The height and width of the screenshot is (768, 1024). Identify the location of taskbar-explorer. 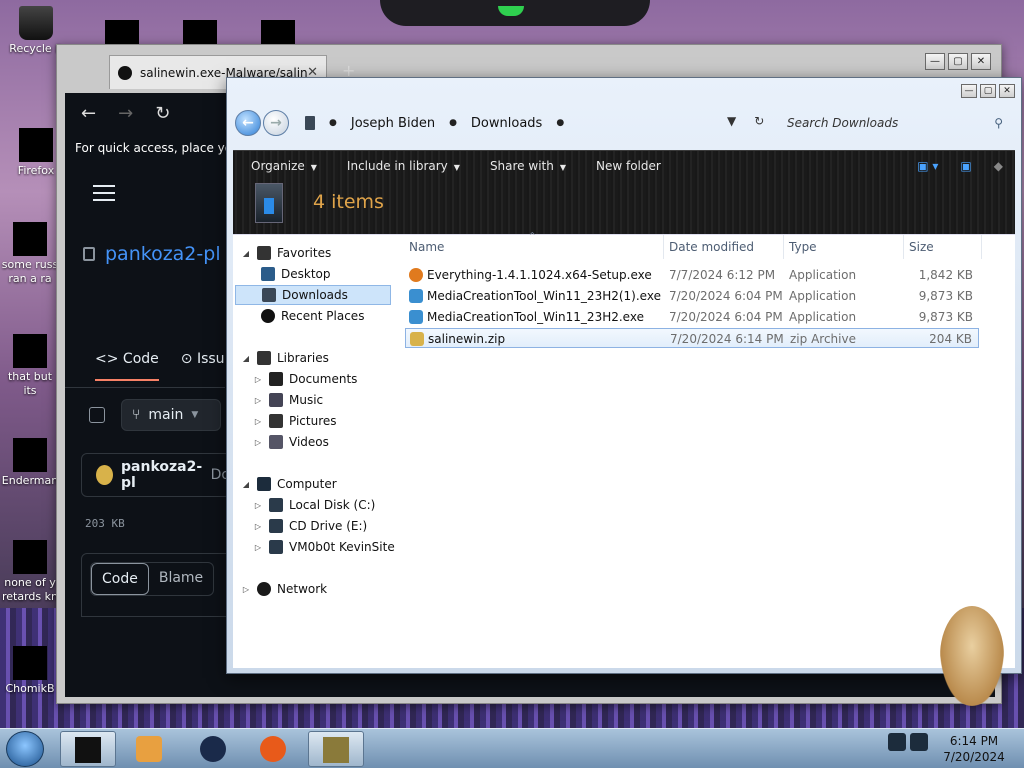
(88, 749).